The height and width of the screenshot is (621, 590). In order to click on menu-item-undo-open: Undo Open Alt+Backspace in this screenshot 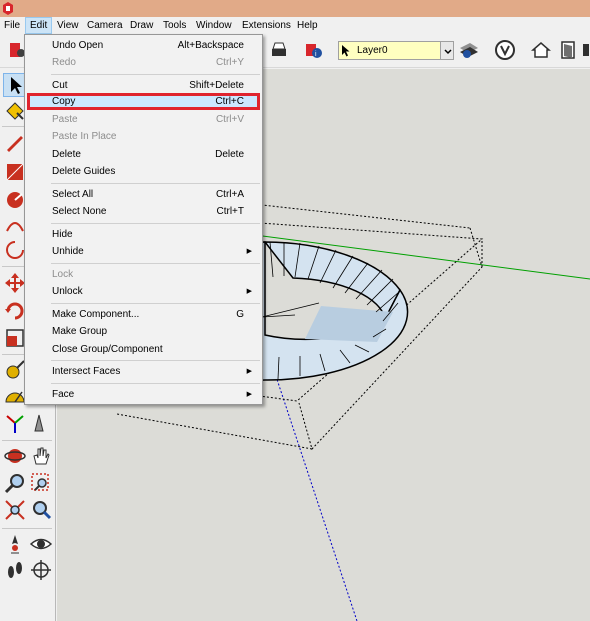, I will do `click(143, 45)`.